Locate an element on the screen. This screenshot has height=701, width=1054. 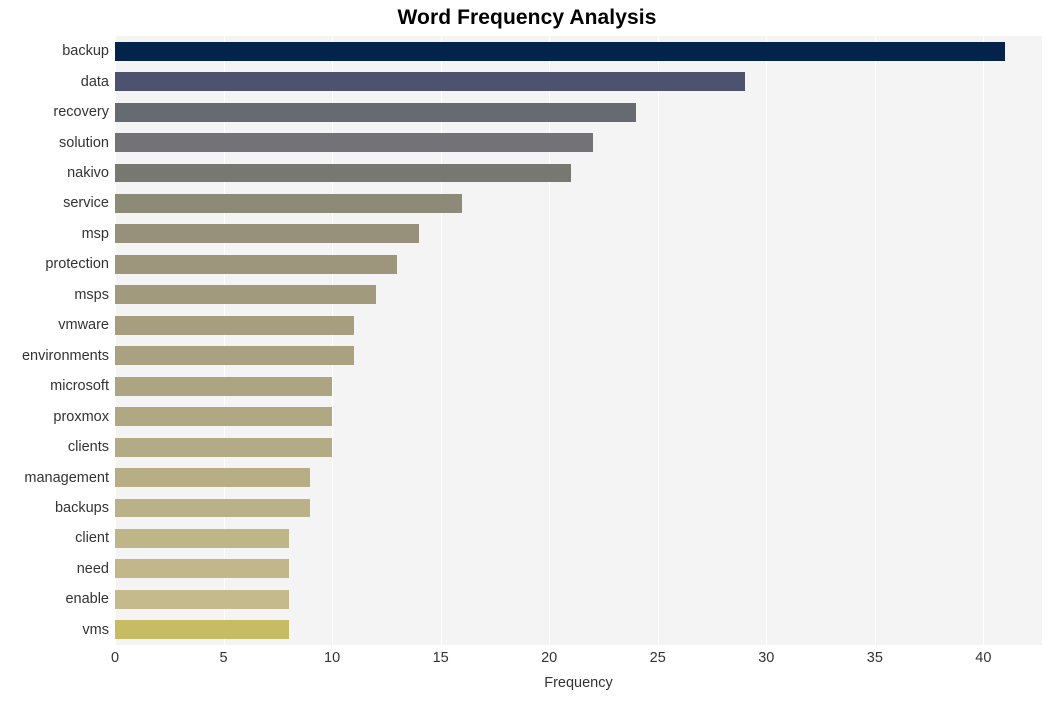
x-tick-label: 20 is located at coordinates (549, 658).